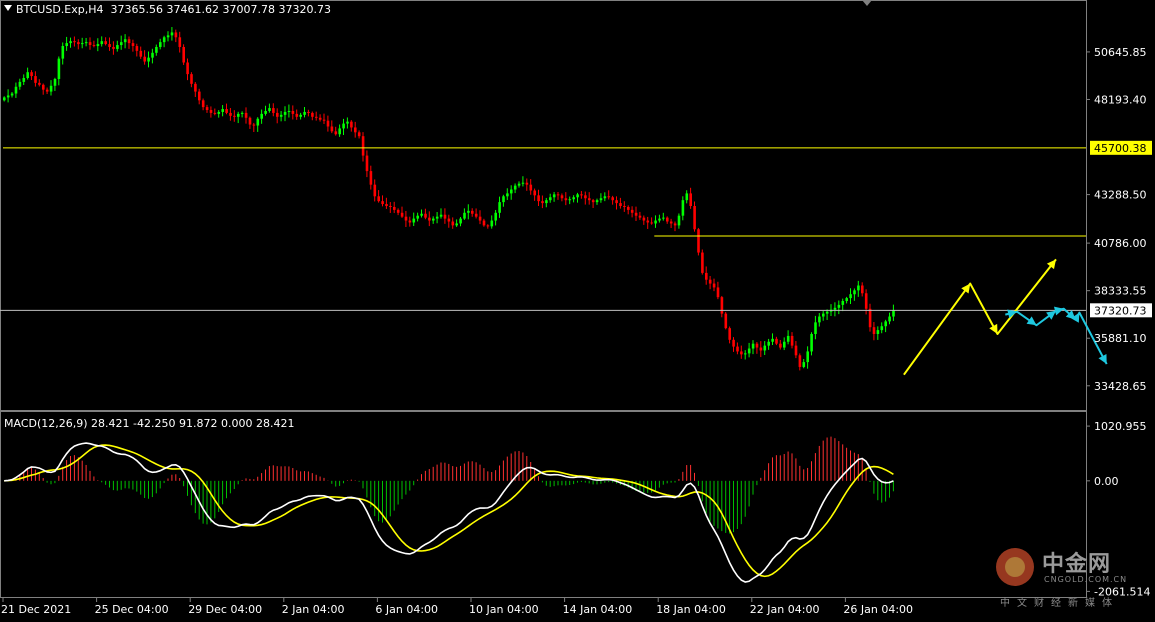 The image size is (1155, 622). What do you see at coordinates (1120, 52) in the screenshot?
I see `price-tick-label: 50645.85` at bounding box center [1120, 52].